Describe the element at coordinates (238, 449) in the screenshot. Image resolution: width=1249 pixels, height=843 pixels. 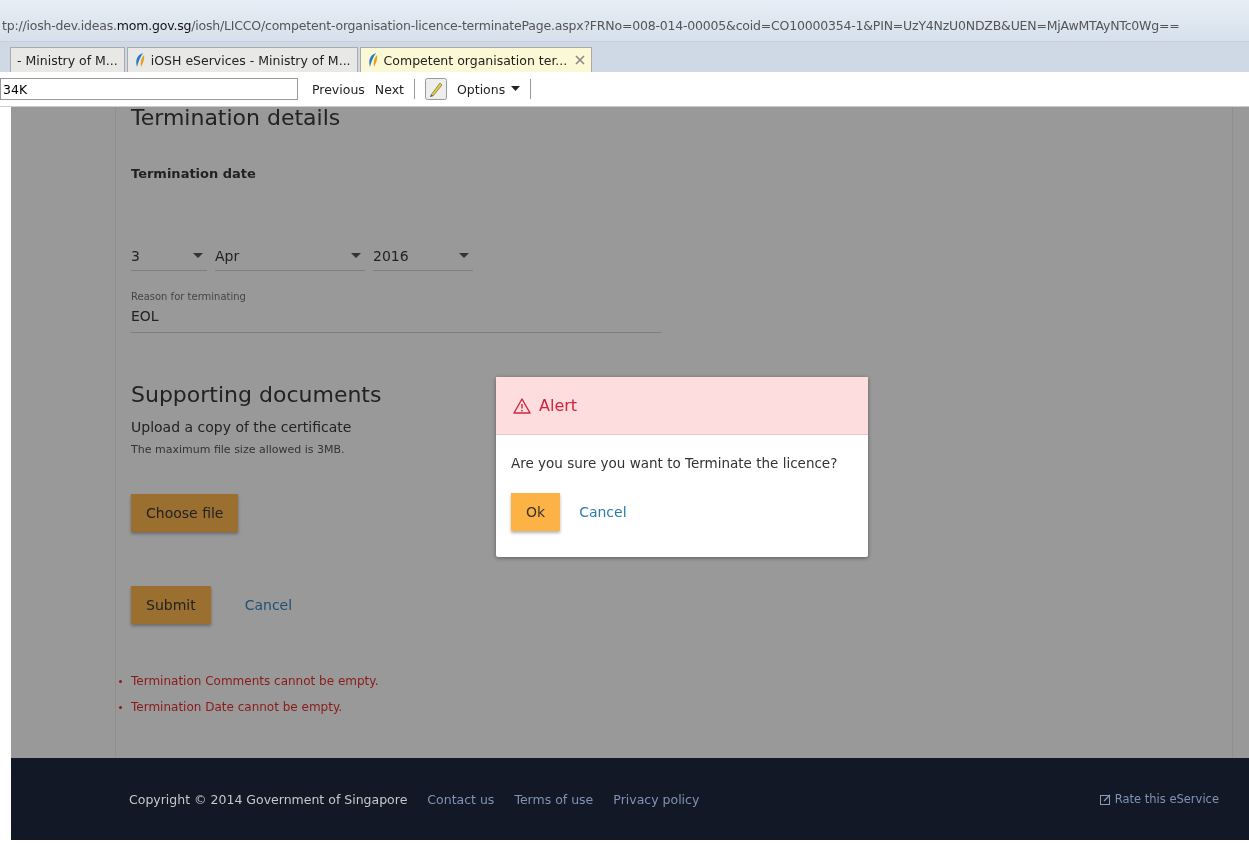
I see `size-note: The maximum file size allowed is 3MB.` at that location.